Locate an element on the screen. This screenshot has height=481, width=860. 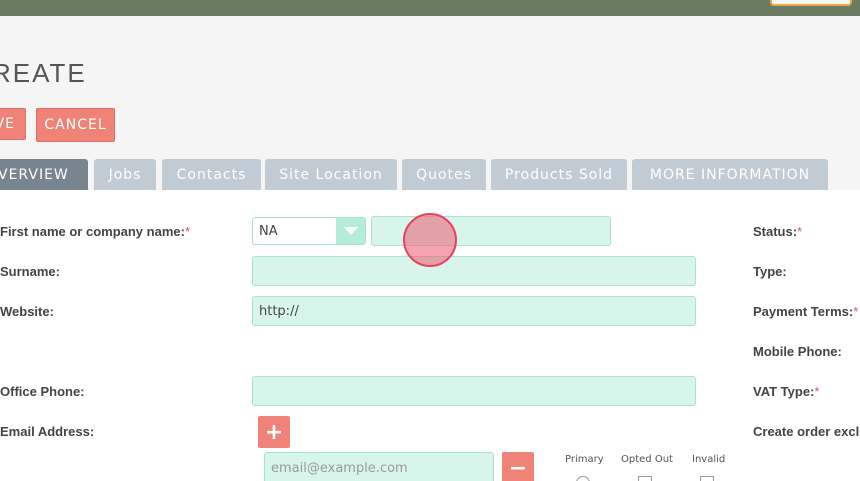
tab-quotes: Quotes is located at coordinates (444, 174).